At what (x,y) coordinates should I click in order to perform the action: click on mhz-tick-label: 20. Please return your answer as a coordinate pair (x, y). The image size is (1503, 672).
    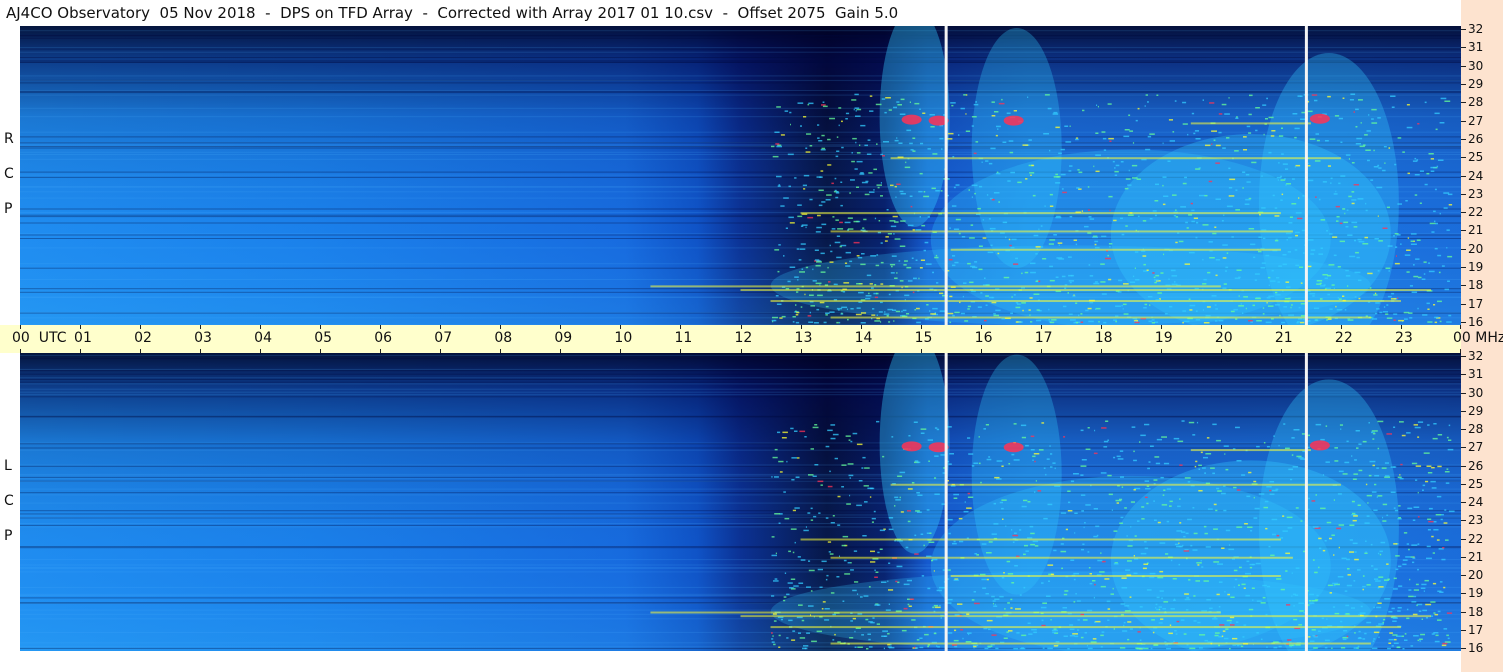
    Looking at the image, I should click on (1476, 248).